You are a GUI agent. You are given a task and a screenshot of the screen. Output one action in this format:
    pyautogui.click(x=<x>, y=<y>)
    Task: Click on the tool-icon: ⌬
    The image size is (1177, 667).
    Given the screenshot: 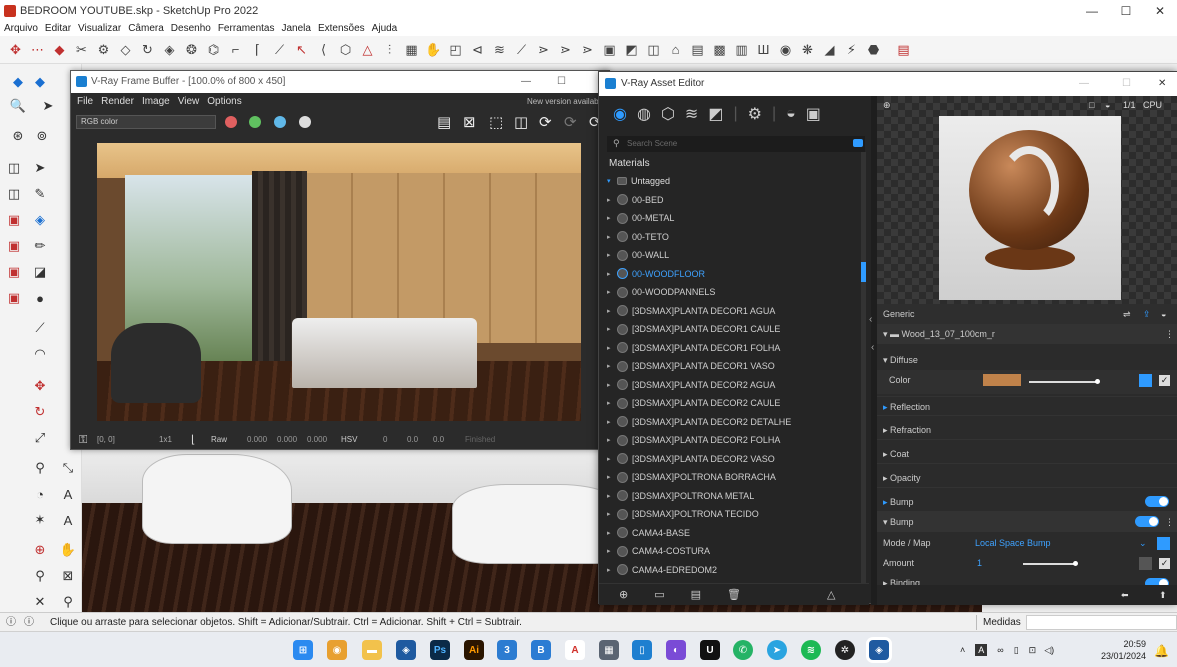 What is the action you would take?
    pyautogui.click(x=213, y=49)
    